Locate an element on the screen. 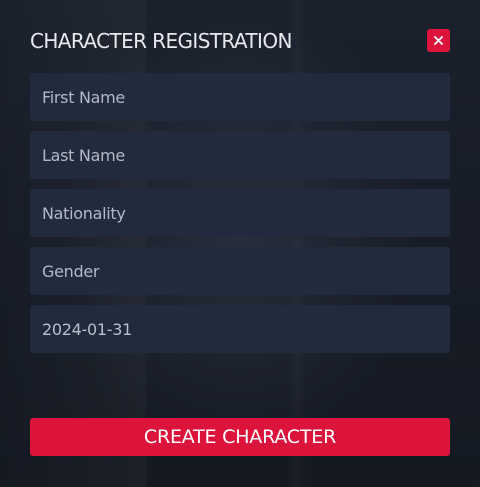 This screenshot has height=487, width=480. create-character-button: CREATE CHARACTER is located at coordinates (240, 437).